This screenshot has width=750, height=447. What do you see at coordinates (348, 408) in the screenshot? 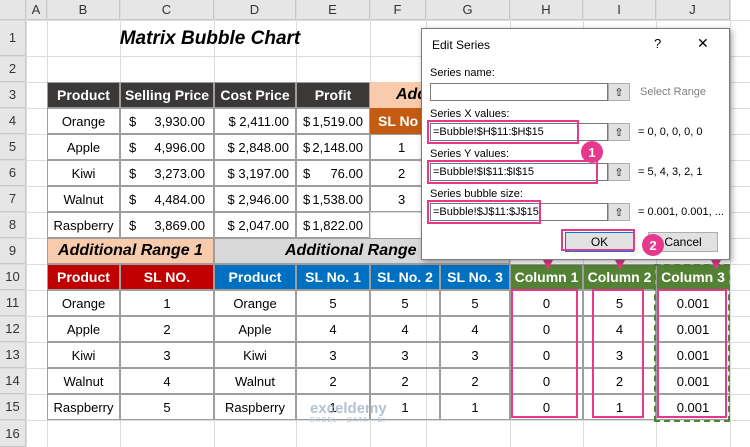
I see `watermark-name: exceldemy` at bounding box center [348, 408].